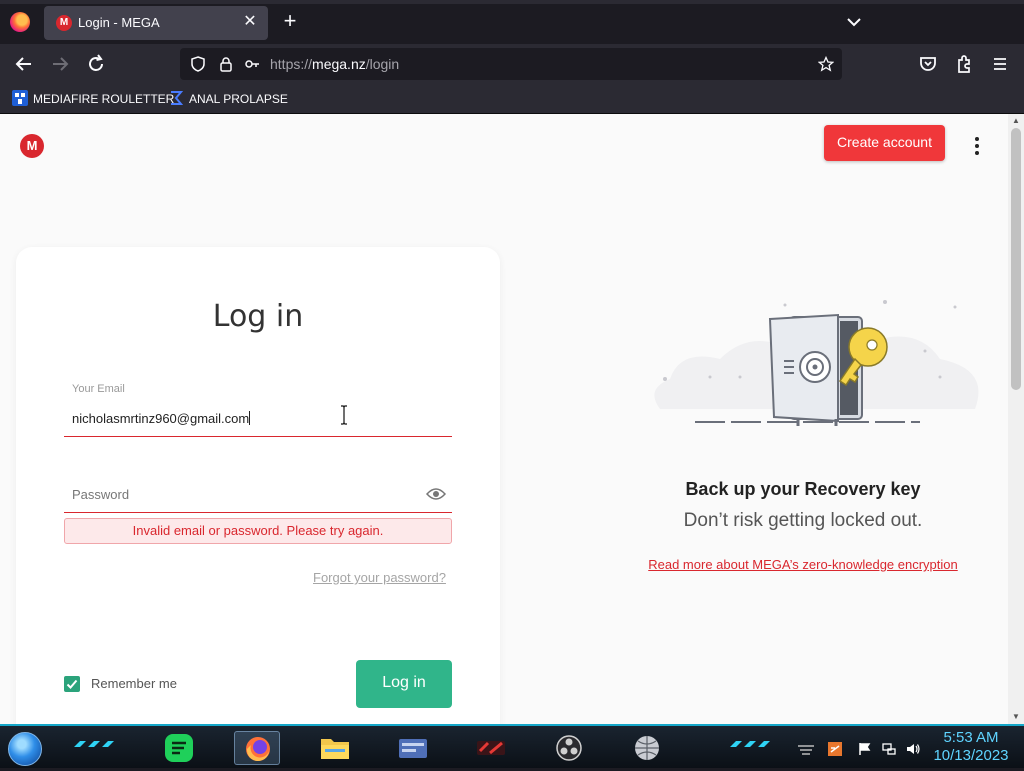  What do you see at coordinates (816, 363) in the screenshot?
I see `safe-with-key-illustration` at bounding box center [816, 363].